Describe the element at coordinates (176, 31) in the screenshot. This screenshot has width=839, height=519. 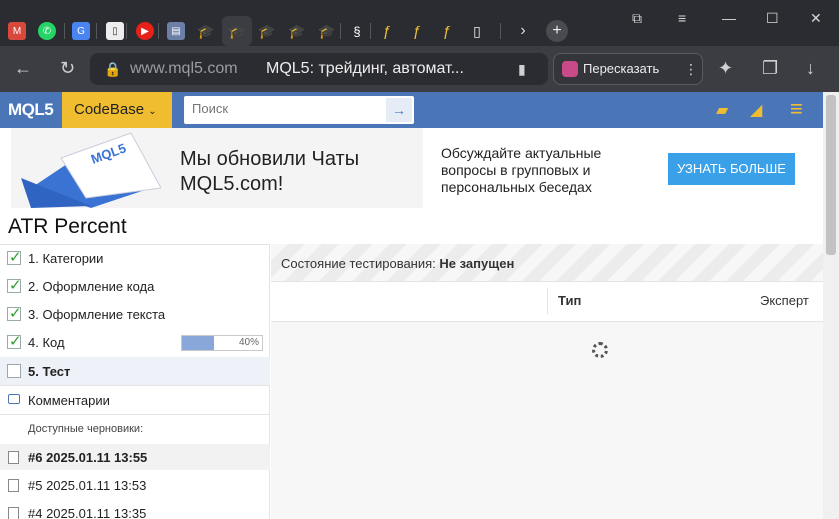
I see `site-icon: ▤` at that location.